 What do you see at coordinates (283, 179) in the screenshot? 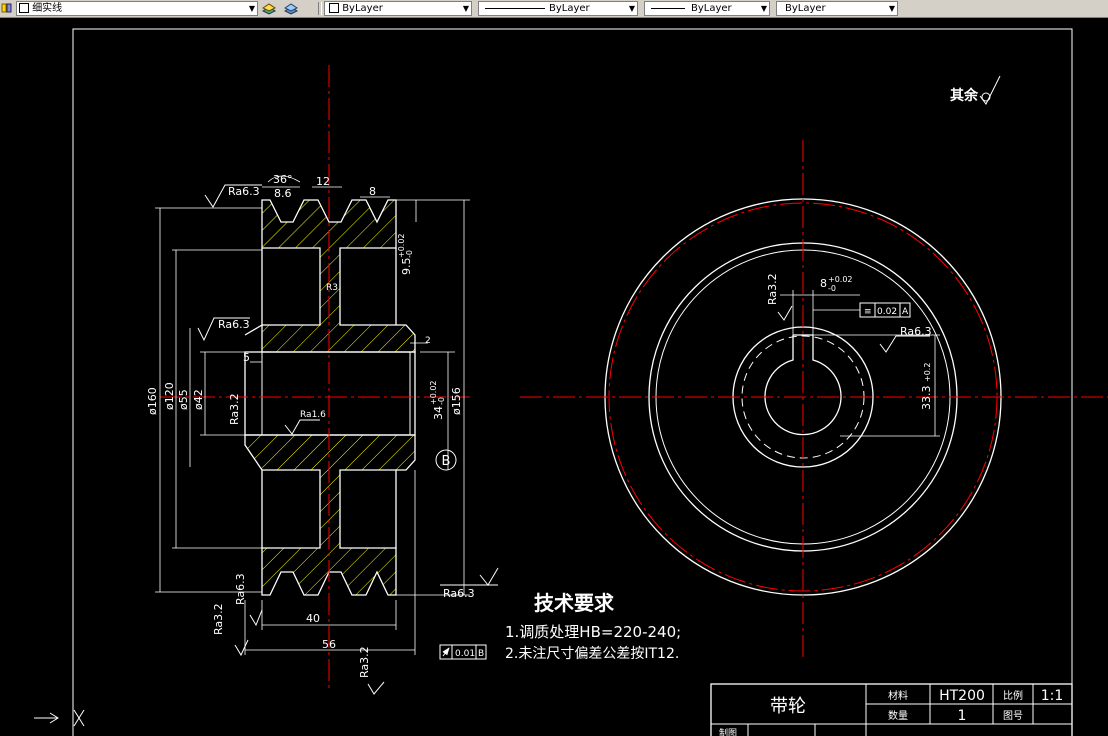
I see `dim-angle: 36°` at bounding box center [283, 179].